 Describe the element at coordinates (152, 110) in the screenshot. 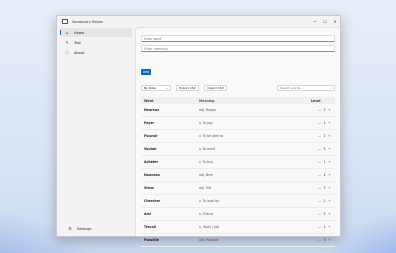

I see `word-cell: Heureux` at that location.